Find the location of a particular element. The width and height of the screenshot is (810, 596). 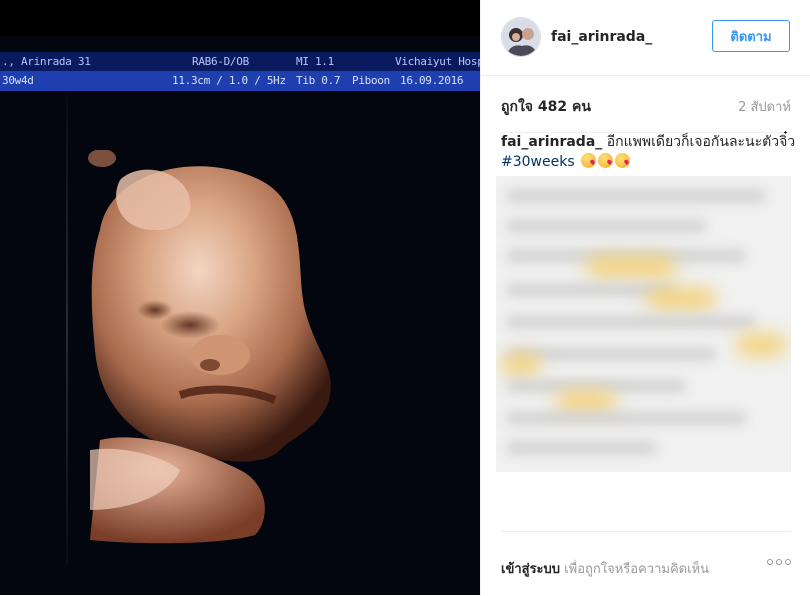

hospital-label: Vichaiyut Hosp is located at coordinates (437, 61).